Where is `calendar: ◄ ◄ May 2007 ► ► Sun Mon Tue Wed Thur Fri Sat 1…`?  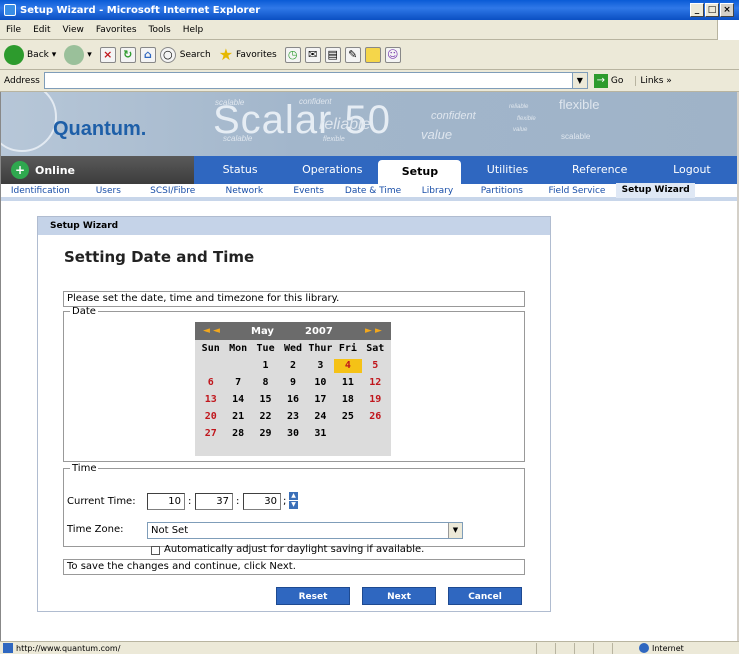 calendar: ◄ ◄ May 2007 ► ► Sun Mon Tue Wed Thur Fri Sat 1… is located at coordinates (293, 389).